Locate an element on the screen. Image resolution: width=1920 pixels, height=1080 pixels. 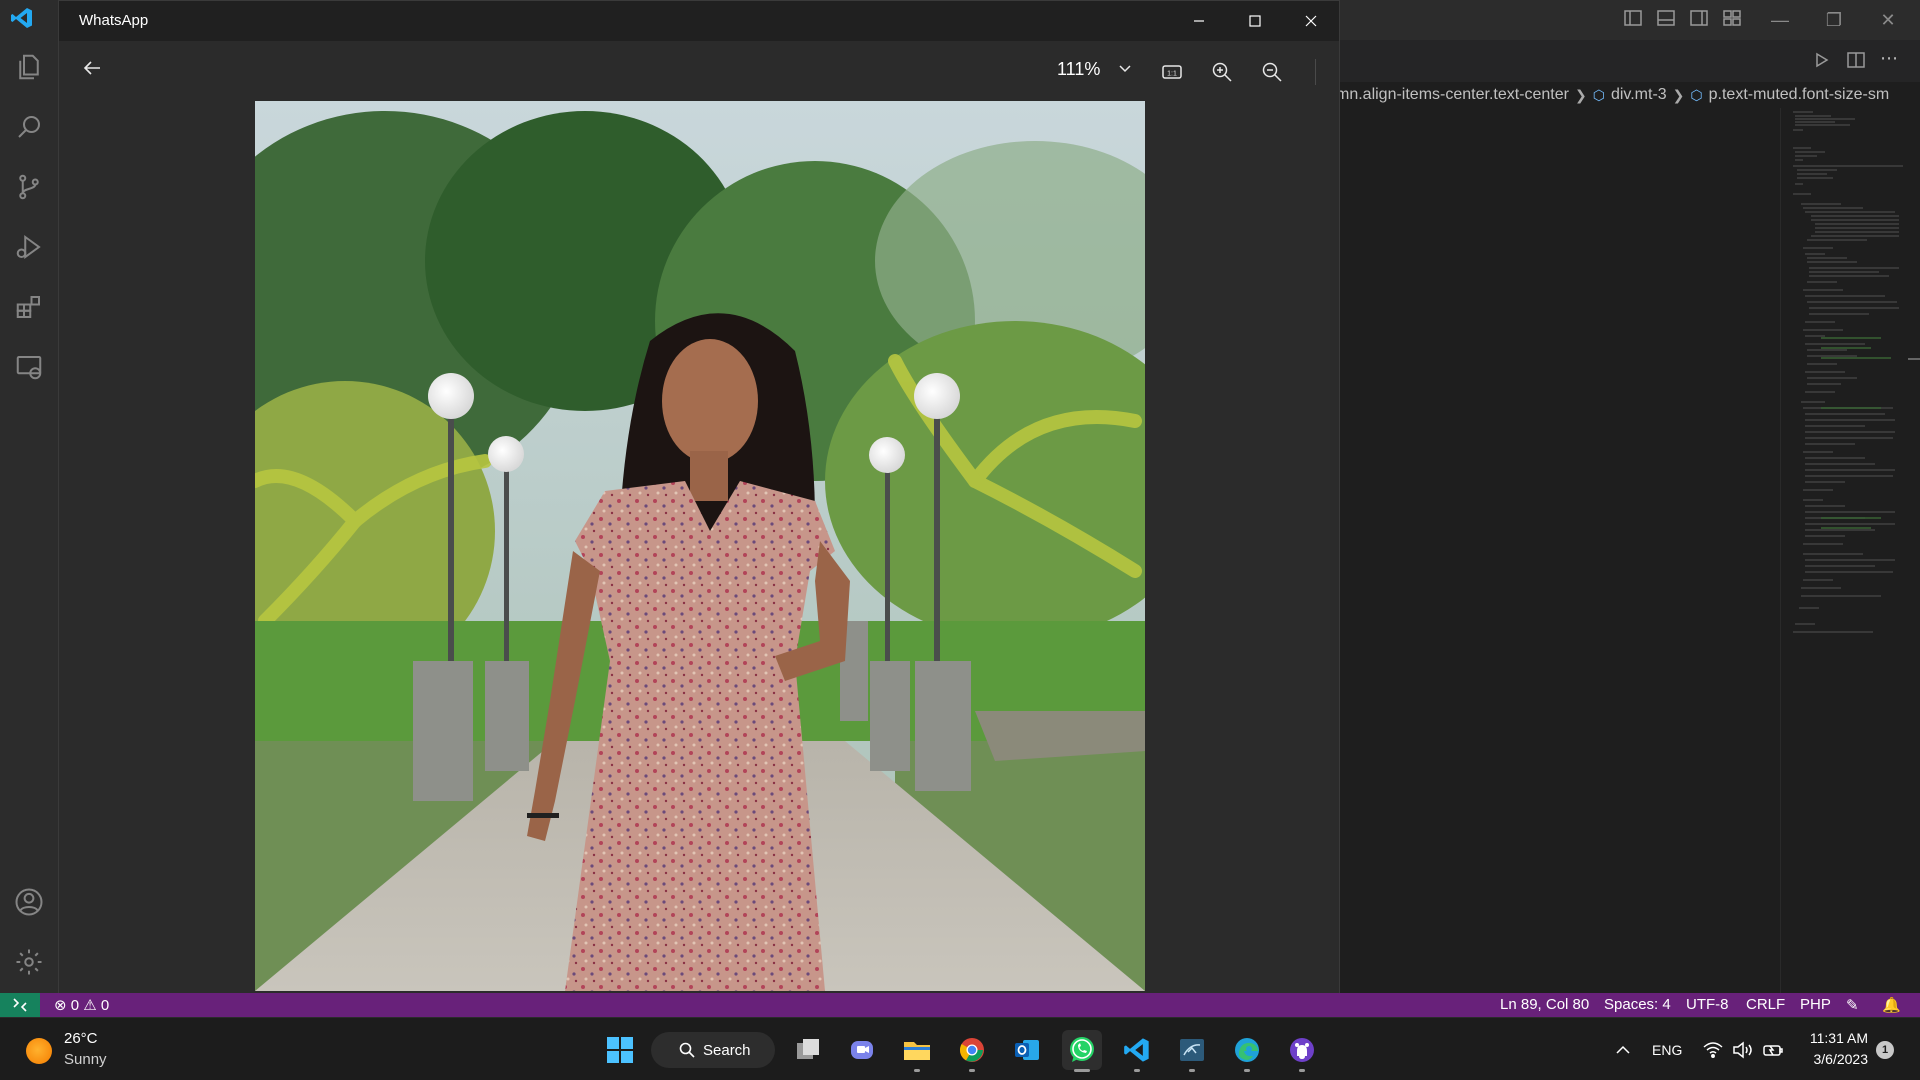
windows-logo-icon is located at coordinates (620, 1050).